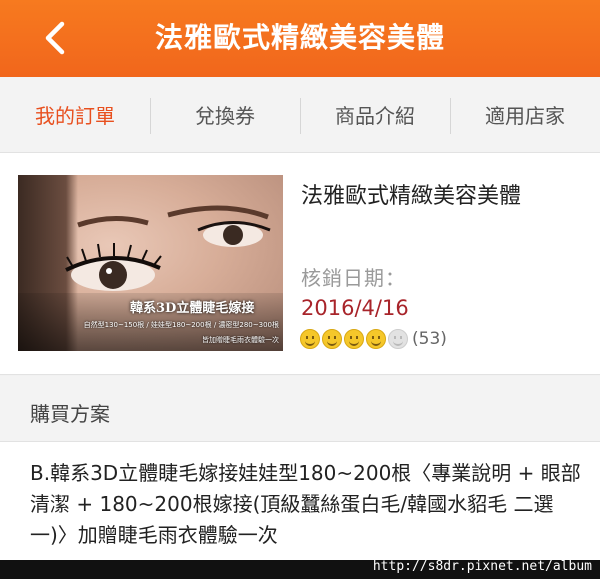  I want to click on thumbnail-brand: 韓系3D立體睫毛嫁接, so click(192, 308).